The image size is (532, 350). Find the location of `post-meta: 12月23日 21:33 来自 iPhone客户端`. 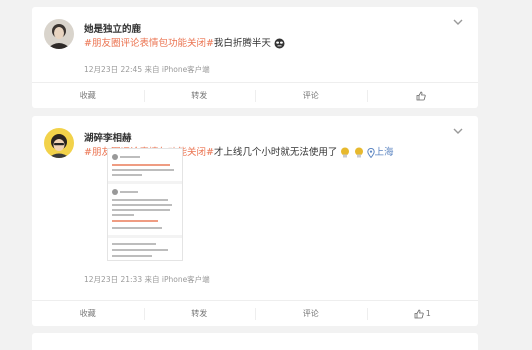

post-meta: 12月23日 21:33 来自 iPhone客户端 is located at coordinates (147, 279).